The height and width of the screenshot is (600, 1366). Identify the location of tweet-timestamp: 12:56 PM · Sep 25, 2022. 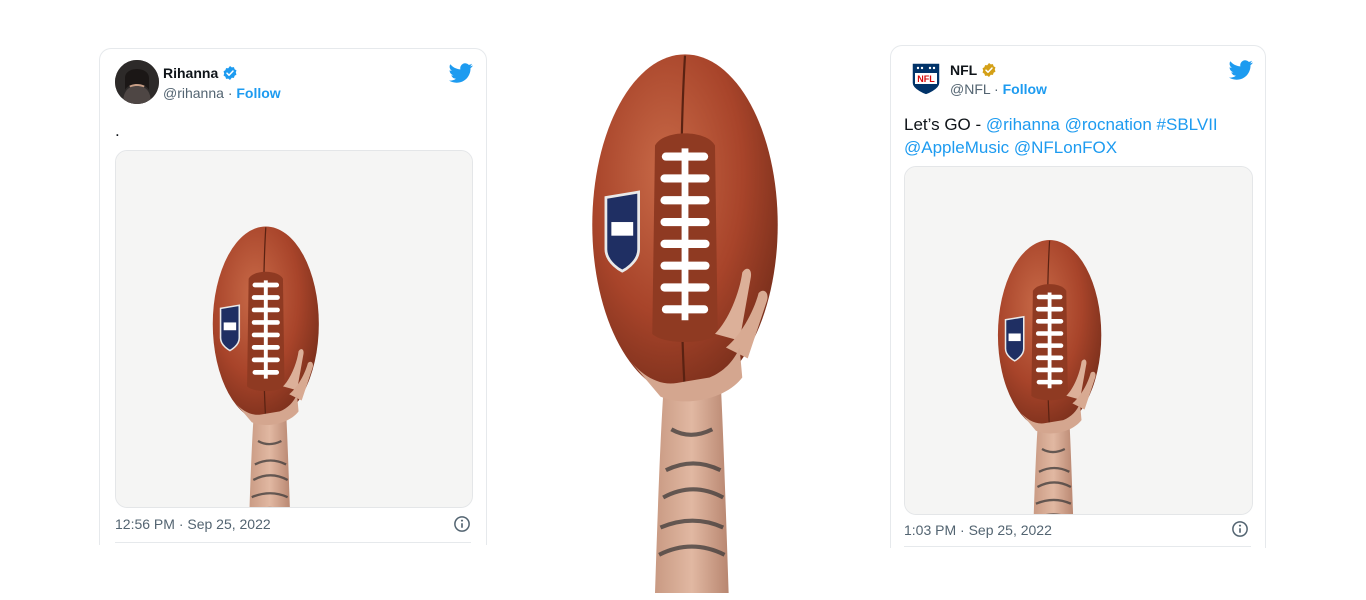
(193, 524).